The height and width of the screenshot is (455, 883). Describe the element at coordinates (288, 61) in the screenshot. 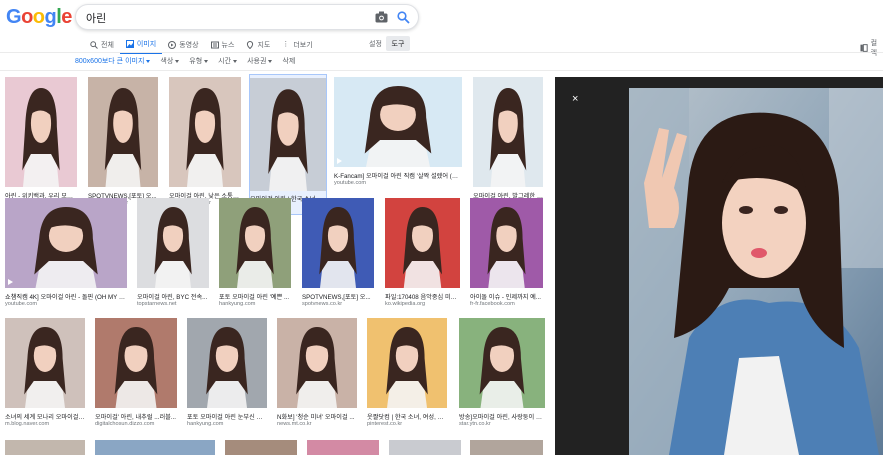

I see `filter-clear: 삭제` at that location.